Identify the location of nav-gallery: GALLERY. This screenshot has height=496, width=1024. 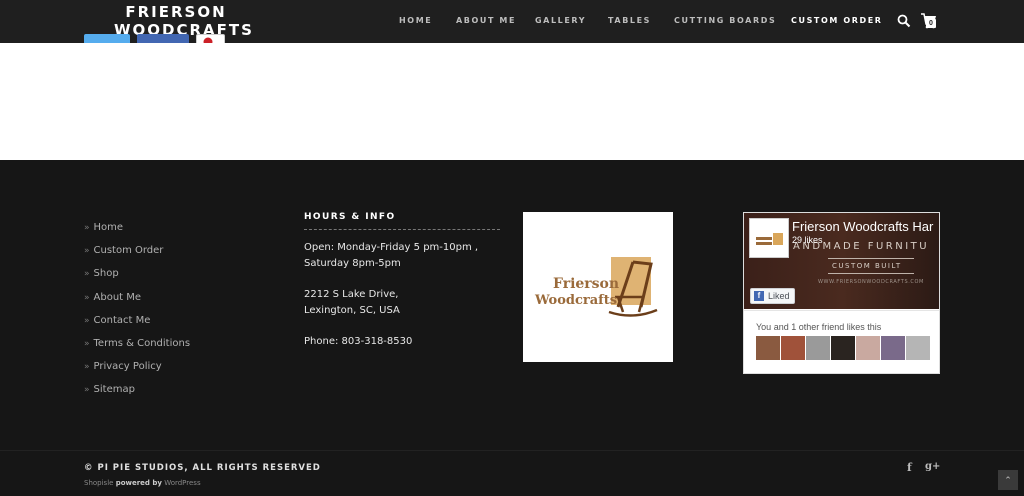
(560, 20).